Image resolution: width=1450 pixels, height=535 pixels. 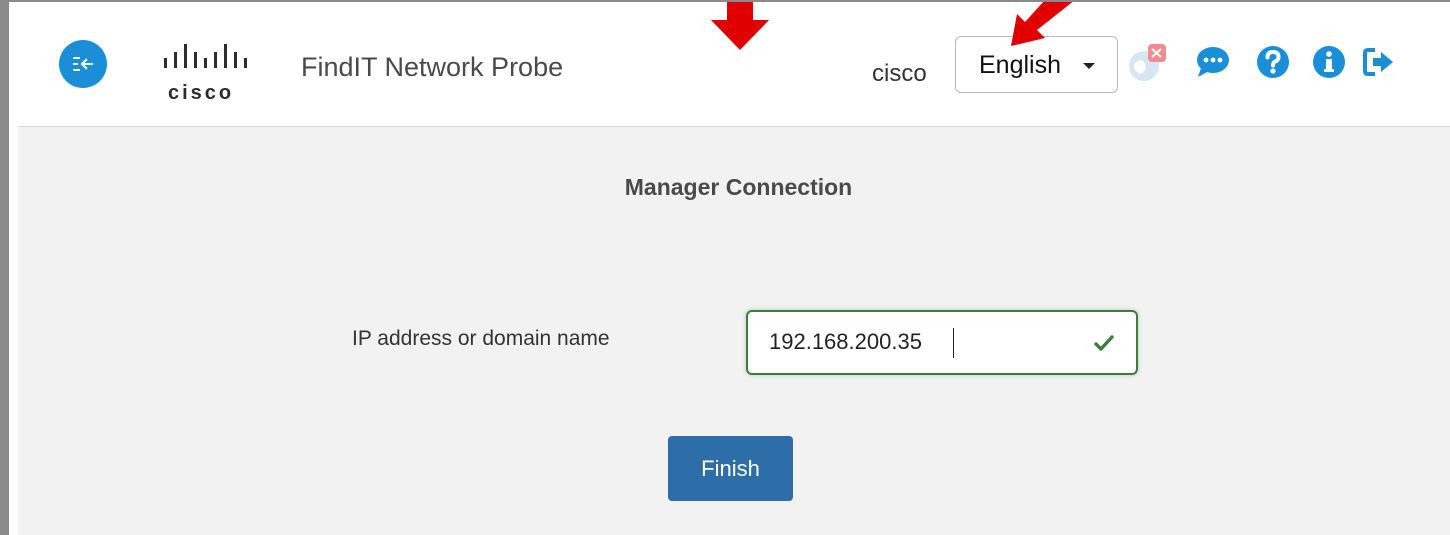 I want to click on language-select: English, so click(x=1036, y=64).